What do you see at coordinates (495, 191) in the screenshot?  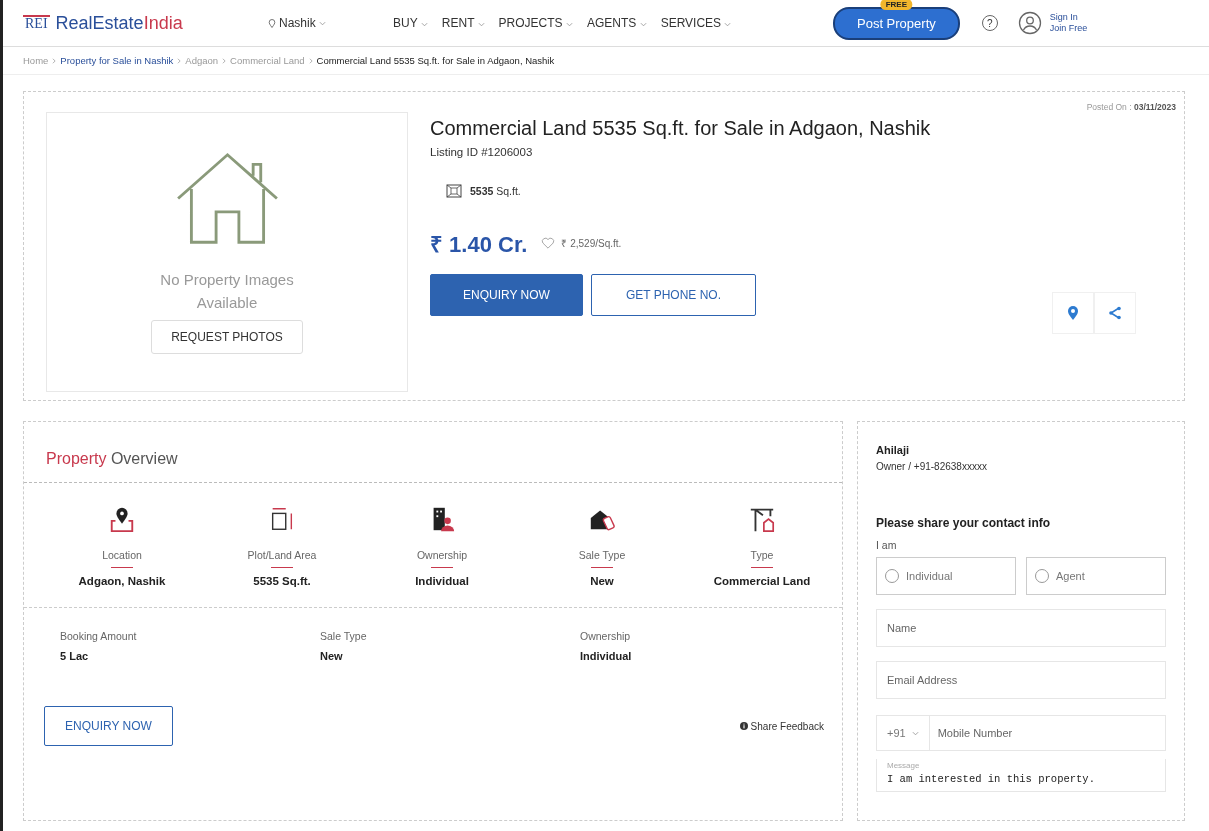 I see `area-text: 5535 Sq.ft.` at bounding box center [495, 191].